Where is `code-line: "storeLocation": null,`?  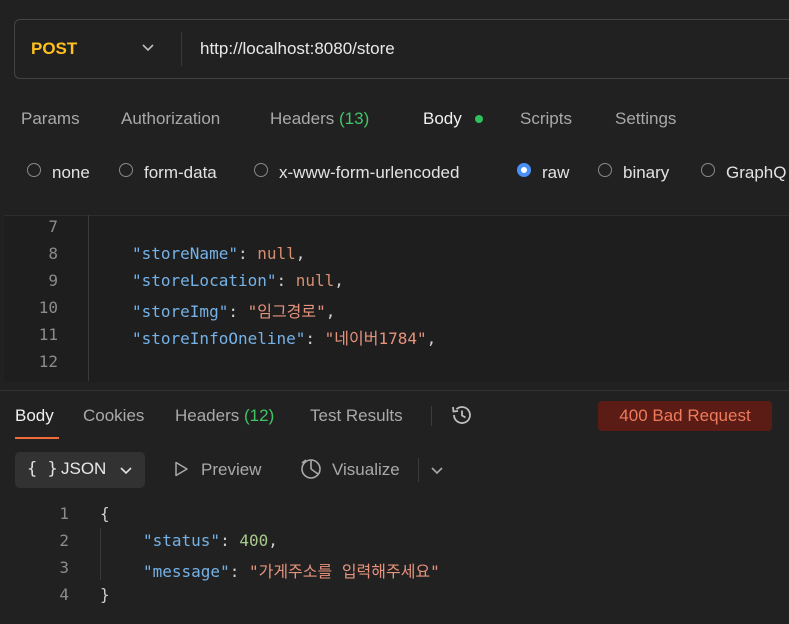 code-line: "storeLocation": null, is located at coordinates (238, 280).